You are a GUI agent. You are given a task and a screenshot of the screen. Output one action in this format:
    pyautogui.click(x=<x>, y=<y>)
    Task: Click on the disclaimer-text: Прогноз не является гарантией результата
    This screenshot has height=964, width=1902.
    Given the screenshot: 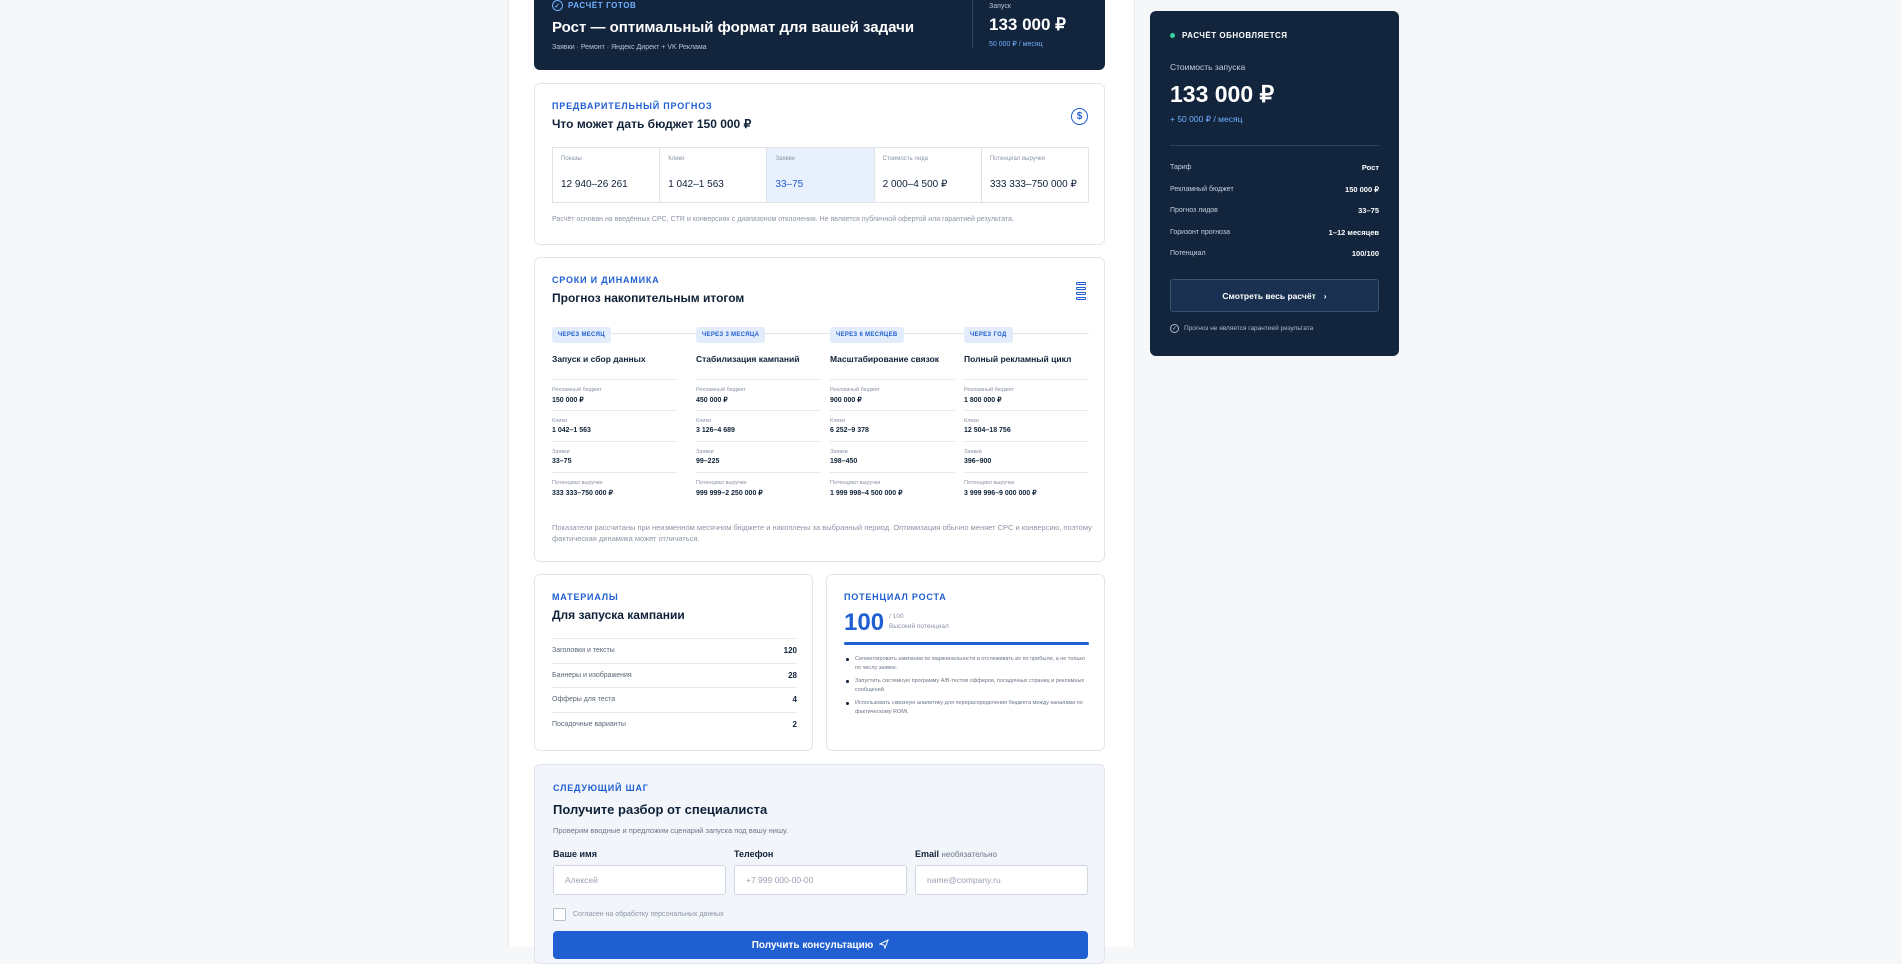 What is the action you would take?
    pyautogui.click(x=1249, y=328)
    